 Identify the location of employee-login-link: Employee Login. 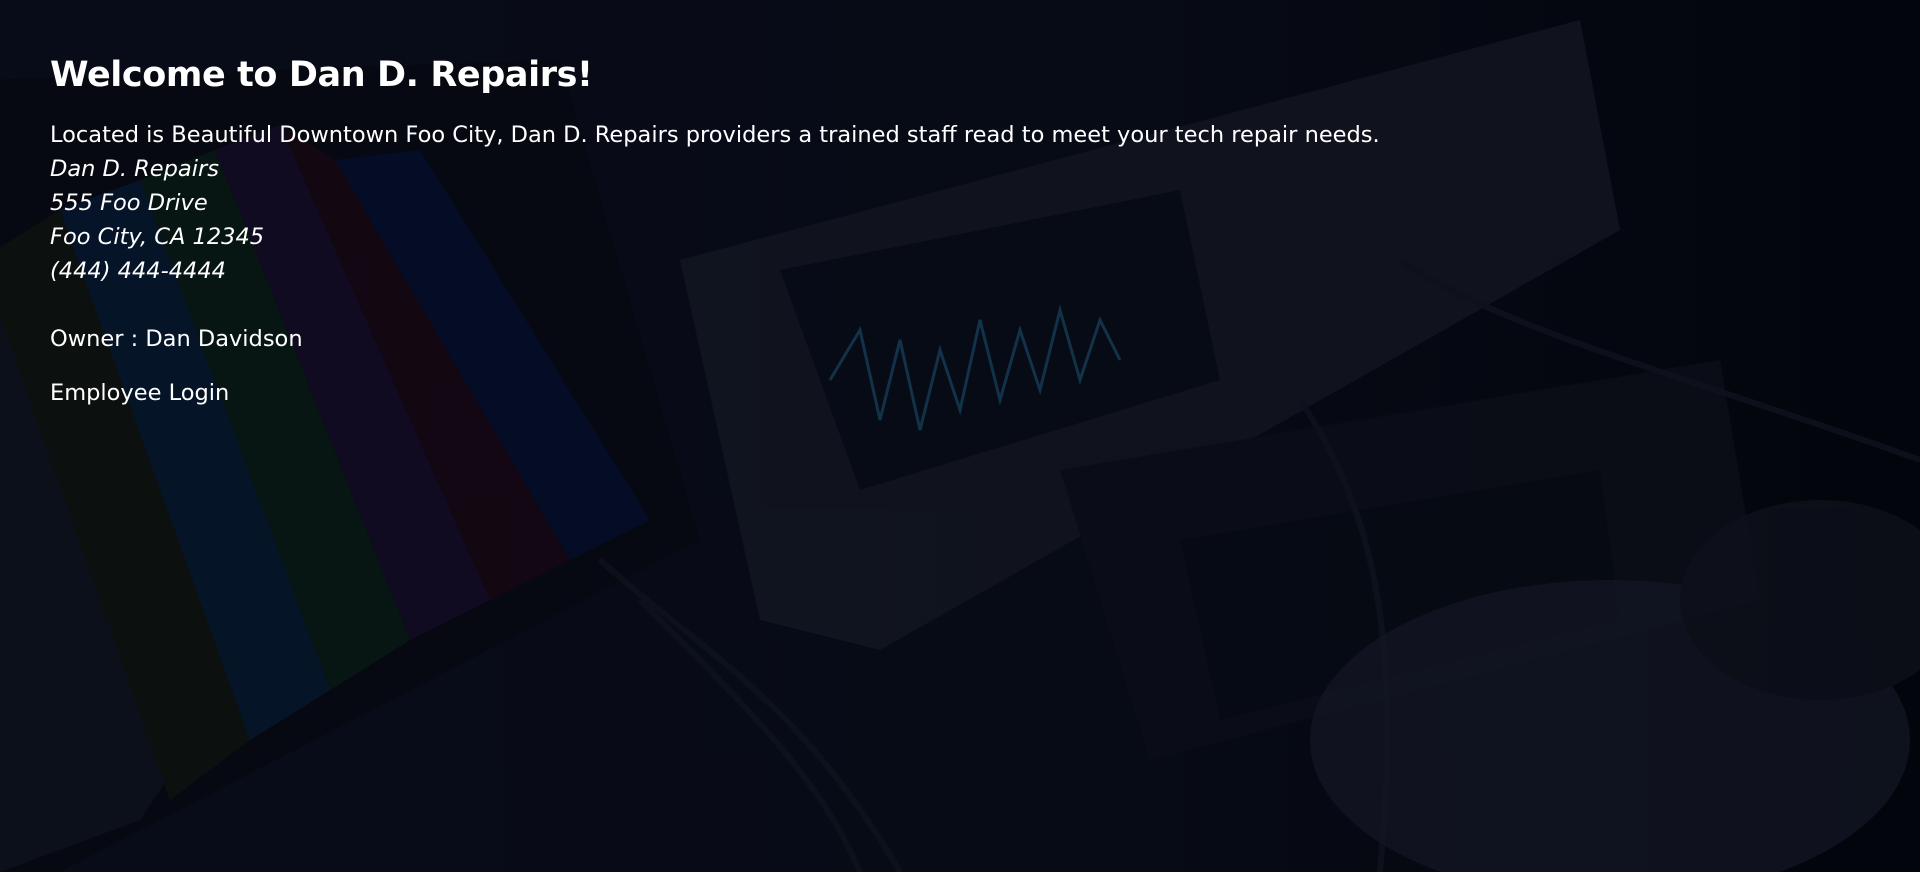
(139, 393).